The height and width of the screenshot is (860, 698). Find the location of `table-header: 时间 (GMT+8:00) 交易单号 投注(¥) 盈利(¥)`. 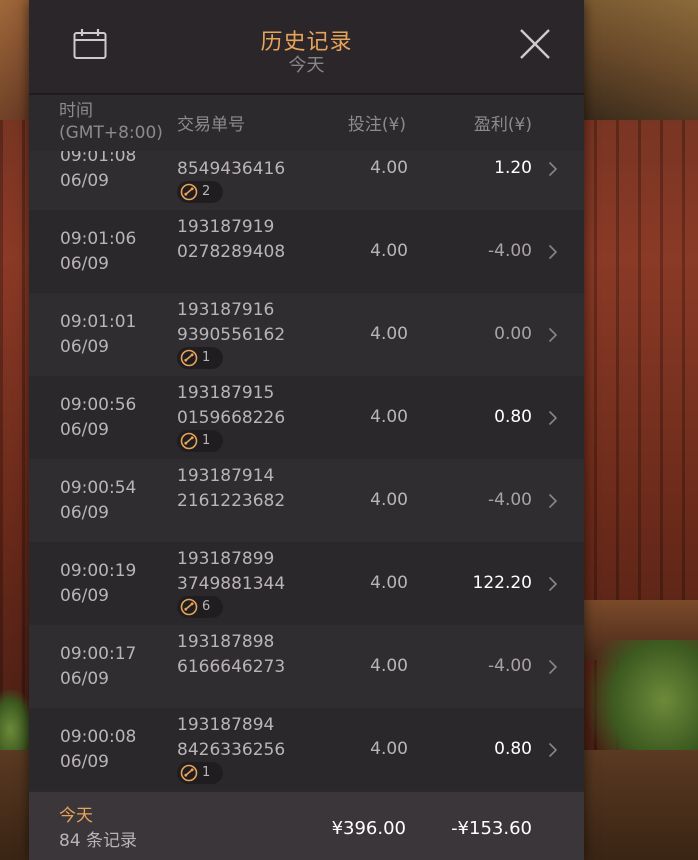

table-header: 时间 (GMT+8:00) 交易单号 投注(¥) 盈利(¥) is located at coordinates (306, 123).